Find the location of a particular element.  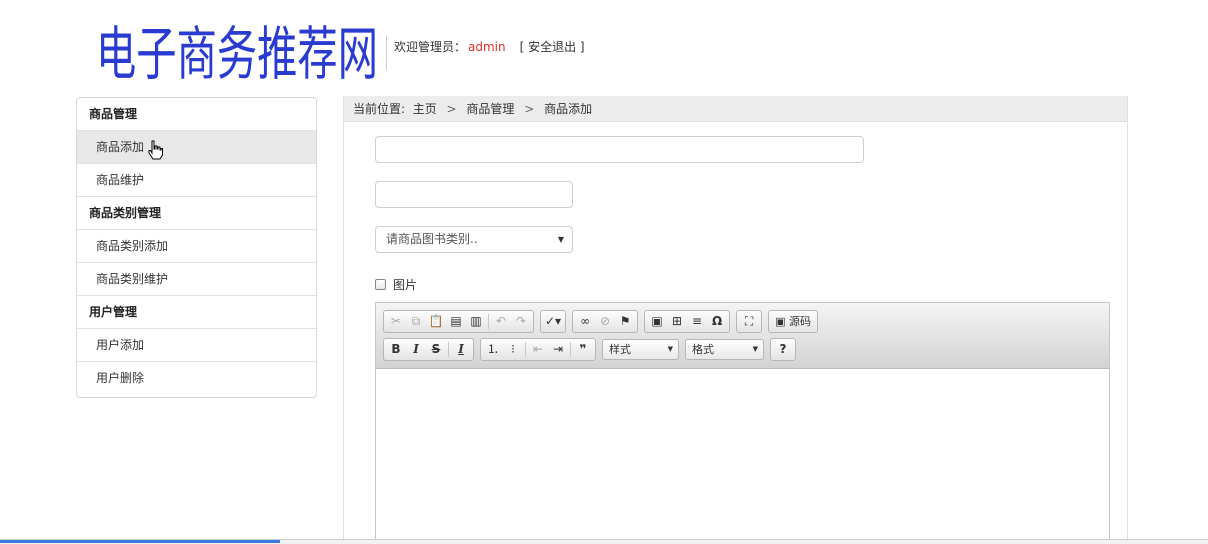

page-load-progress is located at coordinates (140, 541).